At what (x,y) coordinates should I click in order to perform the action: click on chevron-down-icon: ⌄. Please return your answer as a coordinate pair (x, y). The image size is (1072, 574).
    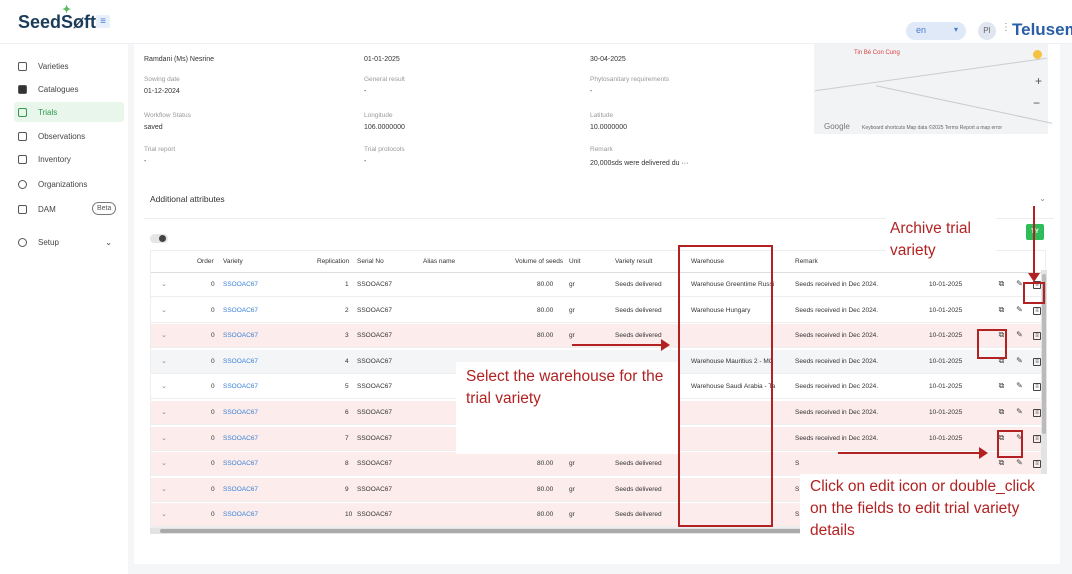
    Looking at the image, I should click on (1042, 198).